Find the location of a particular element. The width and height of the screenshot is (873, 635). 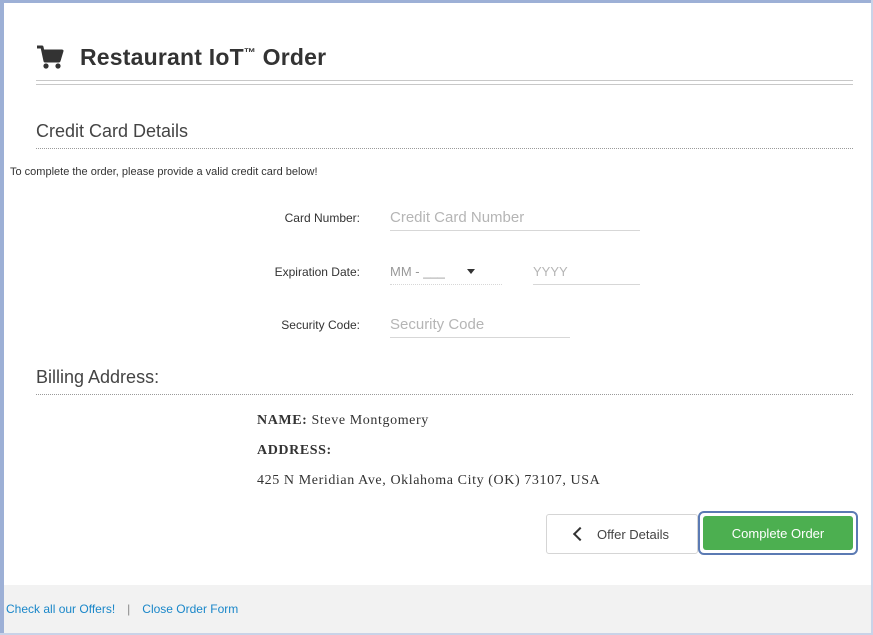

card-number-input is located at coordinates (515, 217).